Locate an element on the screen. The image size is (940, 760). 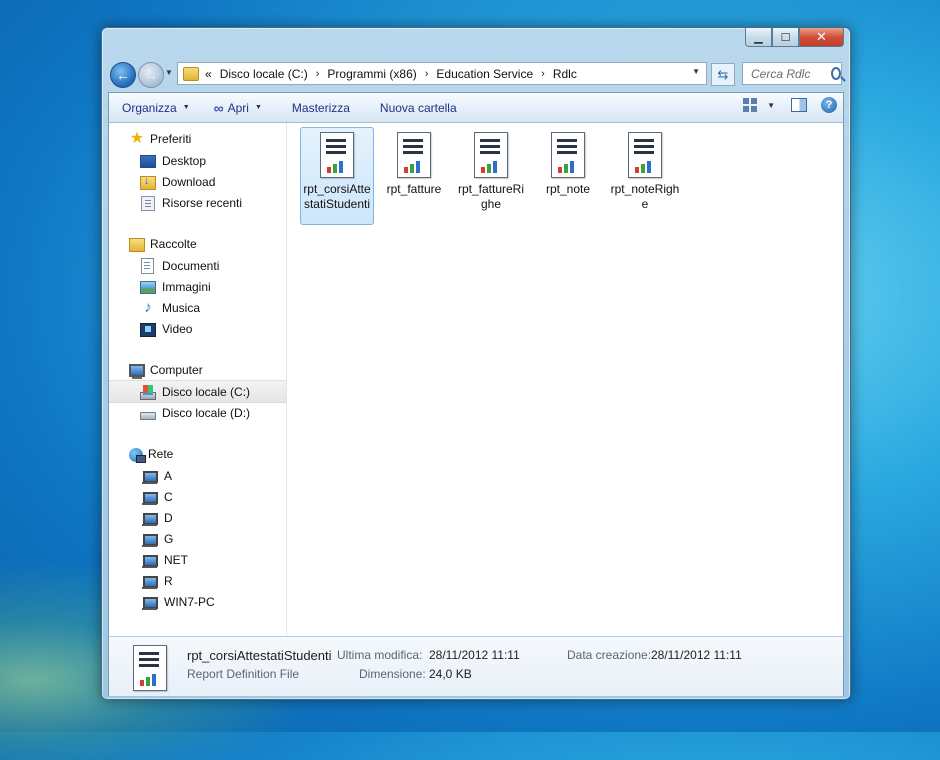
nav-item-label: G is located at coordinates (169, 538).